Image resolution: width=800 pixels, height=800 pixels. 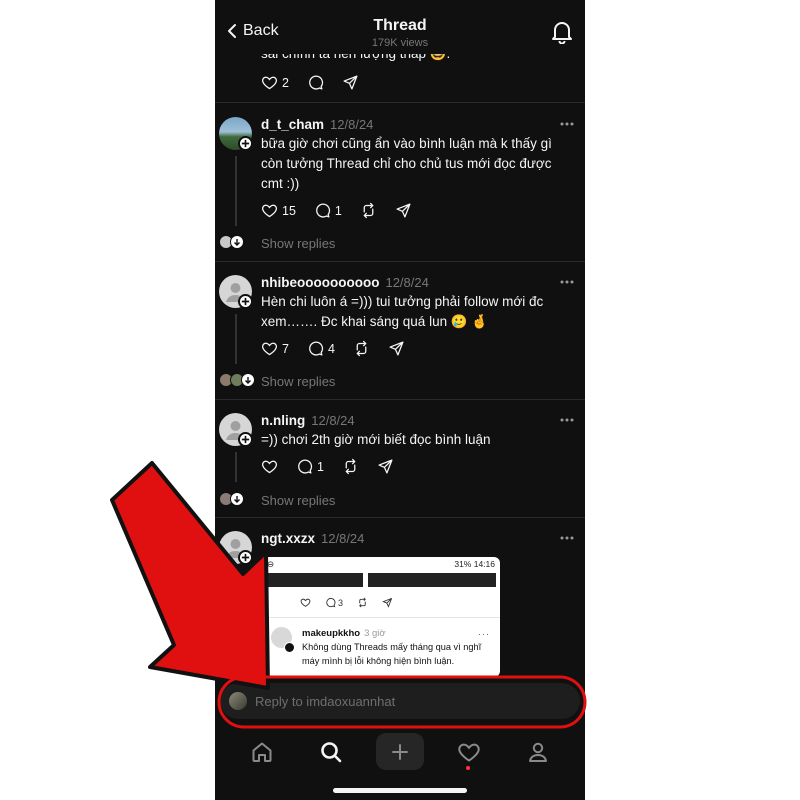 I want to click on home-icon, so click(x=262, y=752).